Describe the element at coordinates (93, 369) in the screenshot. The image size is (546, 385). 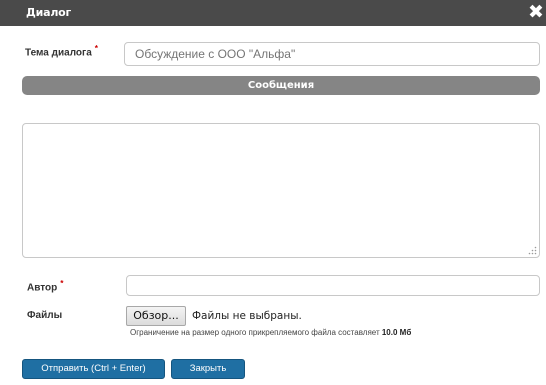
I see `send-button: Отправить (Ctrl + Enter)` at that location.